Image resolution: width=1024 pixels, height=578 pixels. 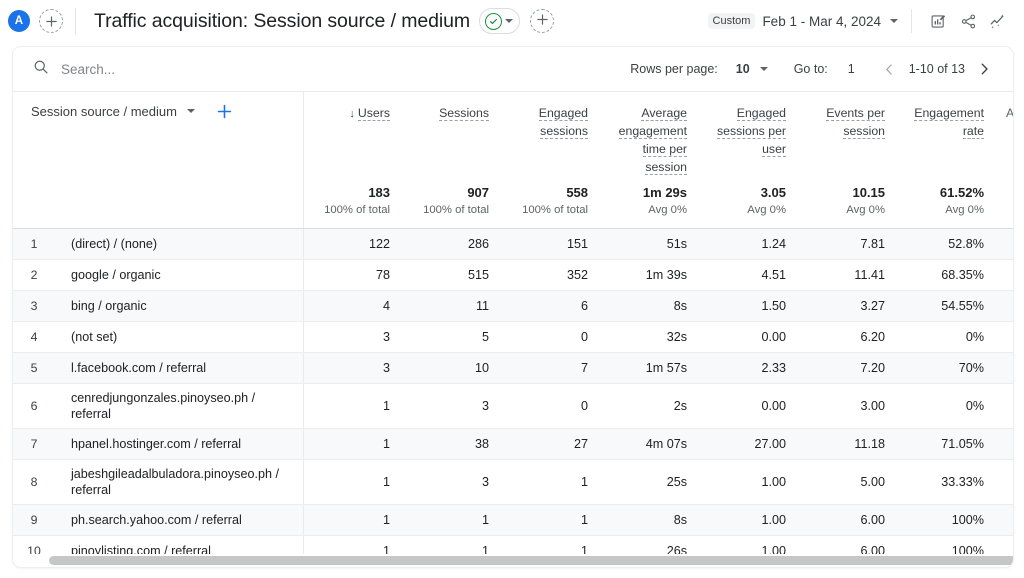 What do you see at coordinates (551, 306) in the screenshot?
I see `cell-engaged-sessions: 6` at bounding box center [551, 306].